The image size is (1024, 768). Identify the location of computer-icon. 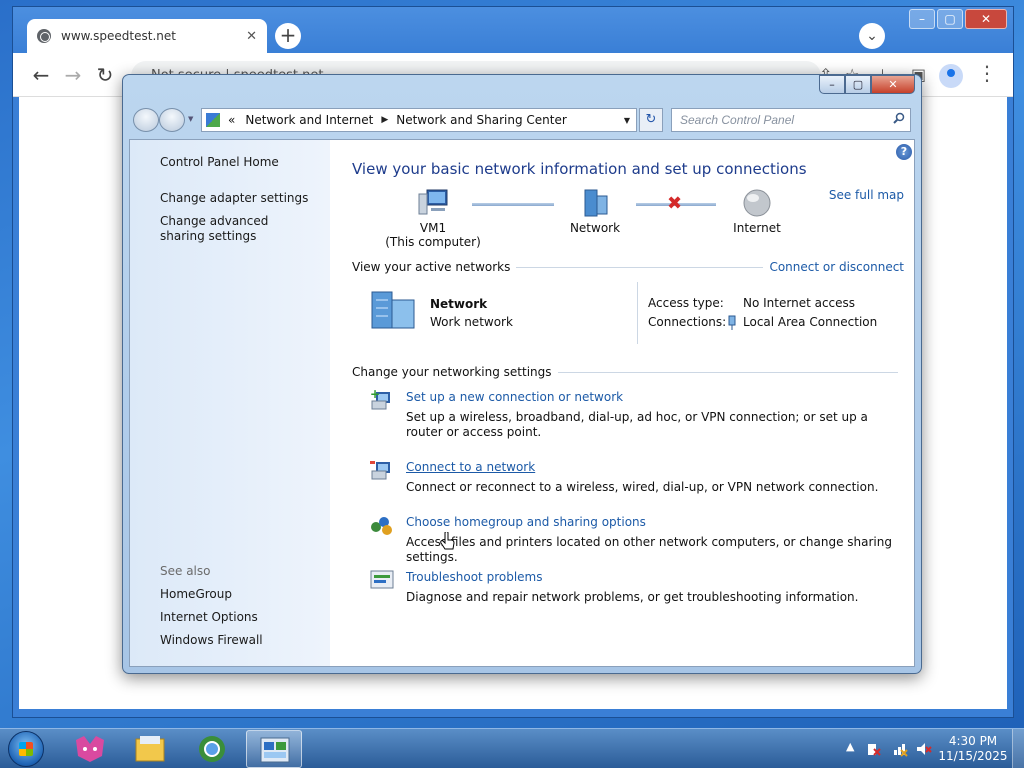
(433, 202).